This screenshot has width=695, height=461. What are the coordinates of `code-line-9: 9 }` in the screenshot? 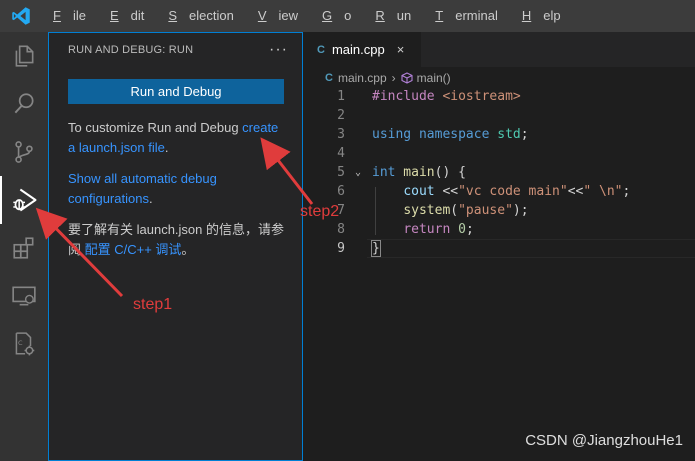 It's located at (359, 248).